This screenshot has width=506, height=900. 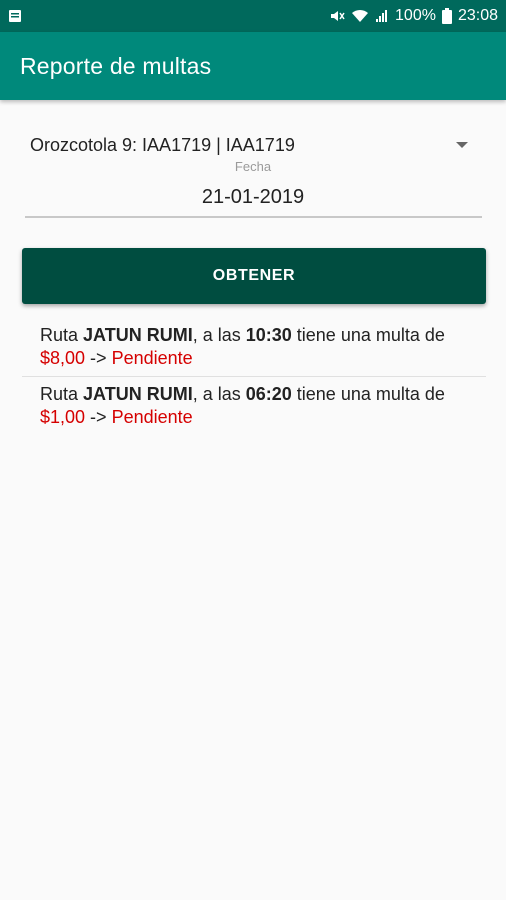 I want to click on page-title: Reporte de multas, so click(x=116, y=65).